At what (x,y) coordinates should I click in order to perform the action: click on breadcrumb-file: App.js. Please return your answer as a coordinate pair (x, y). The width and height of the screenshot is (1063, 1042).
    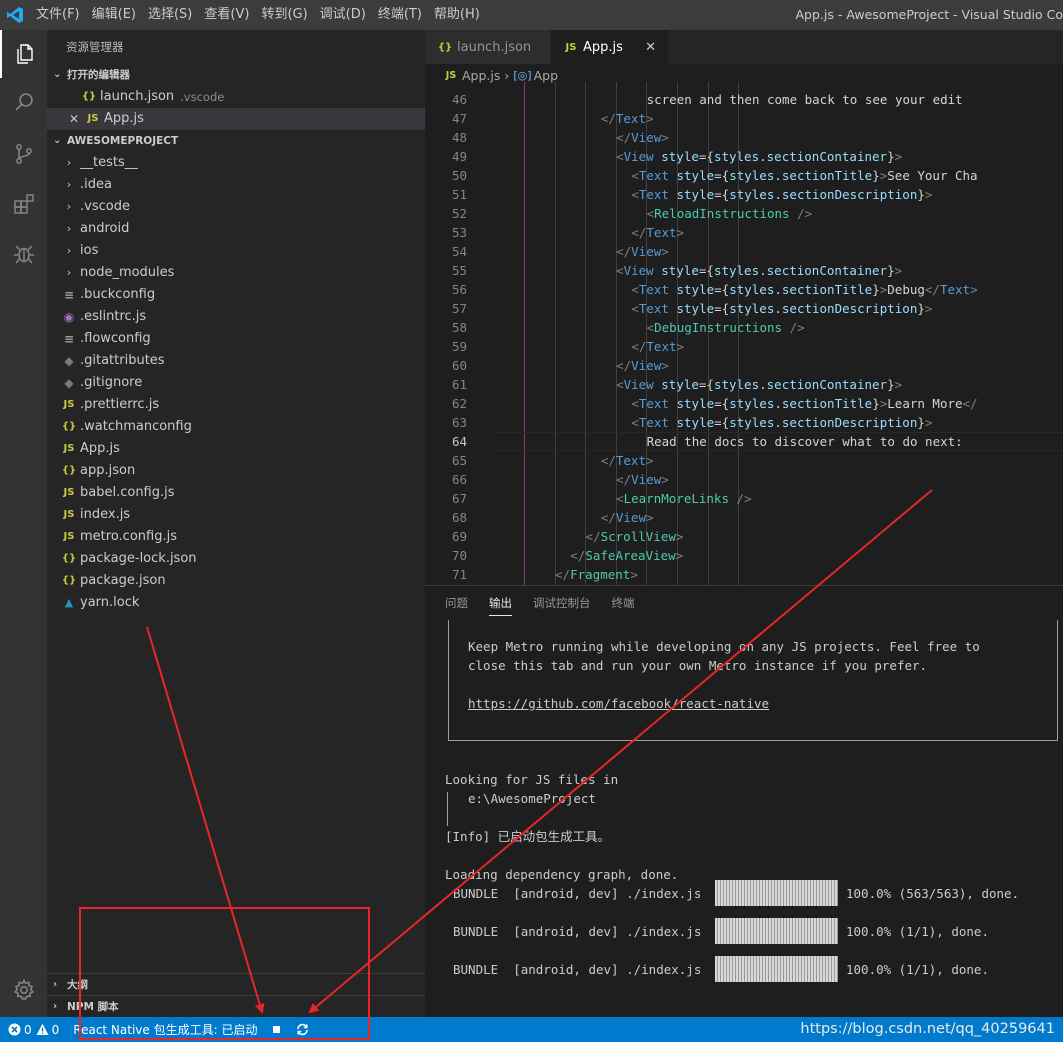
    Looking at the image, I should click on (481, 75).